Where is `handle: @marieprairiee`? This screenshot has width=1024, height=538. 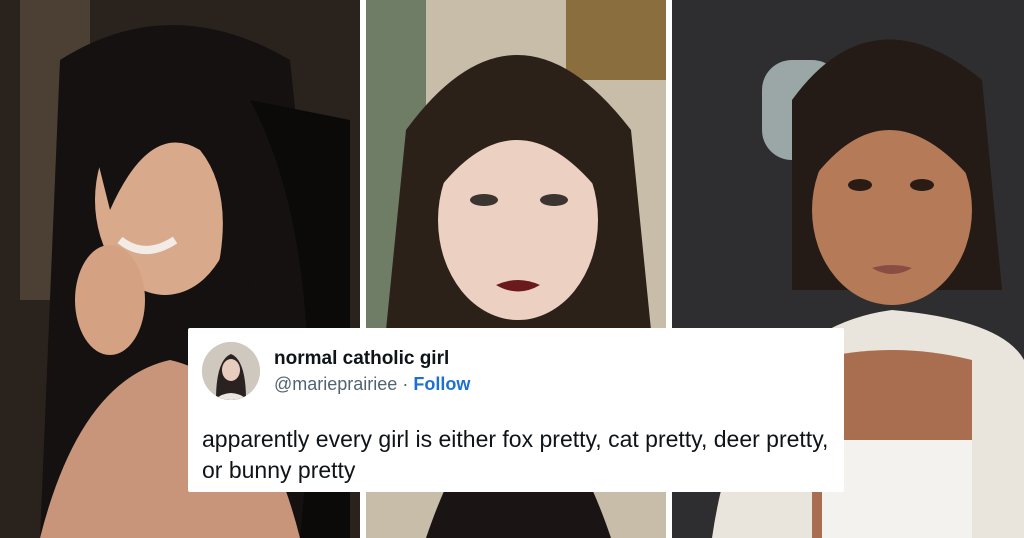 handle: @marieprairiee is located at coordinates (335, 384).